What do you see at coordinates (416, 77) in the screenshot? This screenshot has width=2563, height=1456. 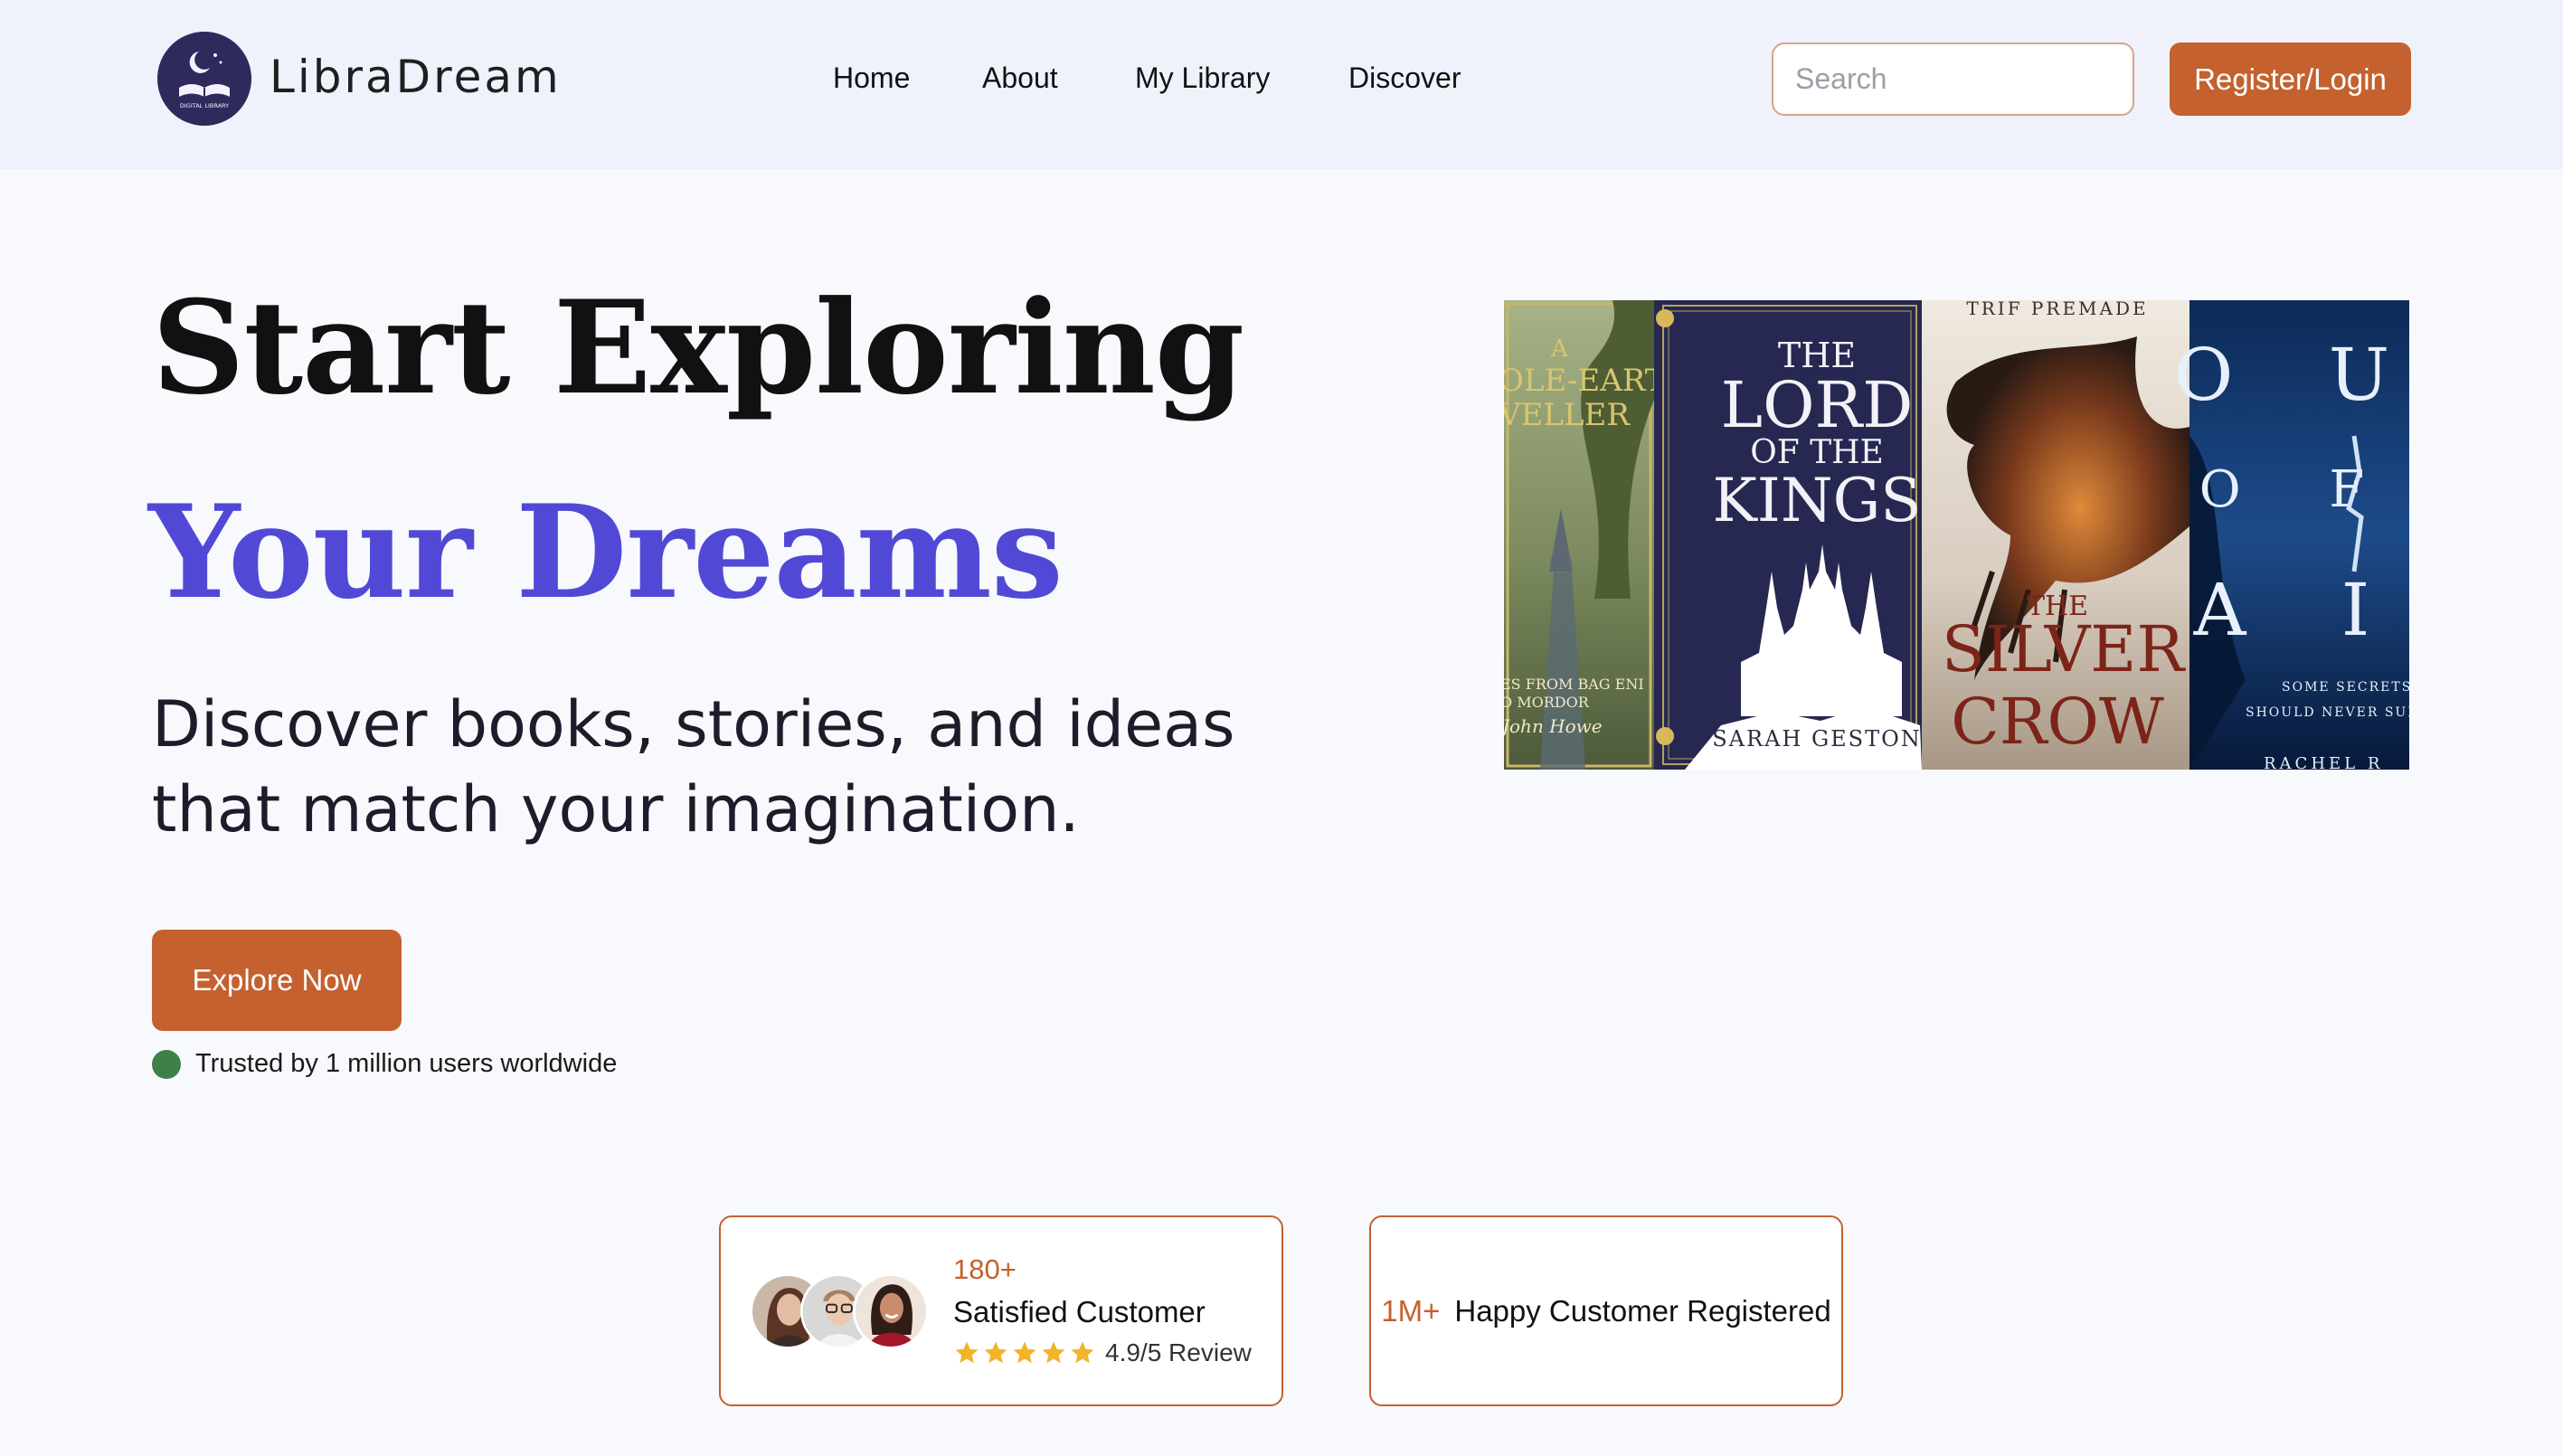 I see `brand-name: LibraDream` at bounding box center [416, 77].